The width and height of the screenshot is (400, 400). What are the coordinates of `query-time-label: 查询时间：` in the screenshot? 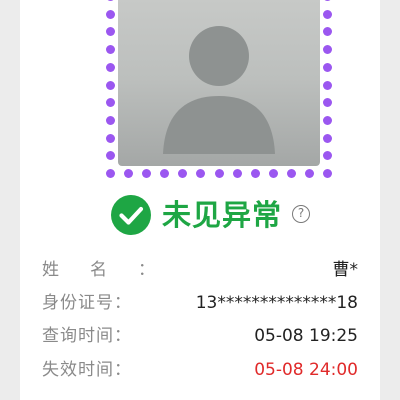 It's located at (87, 336).